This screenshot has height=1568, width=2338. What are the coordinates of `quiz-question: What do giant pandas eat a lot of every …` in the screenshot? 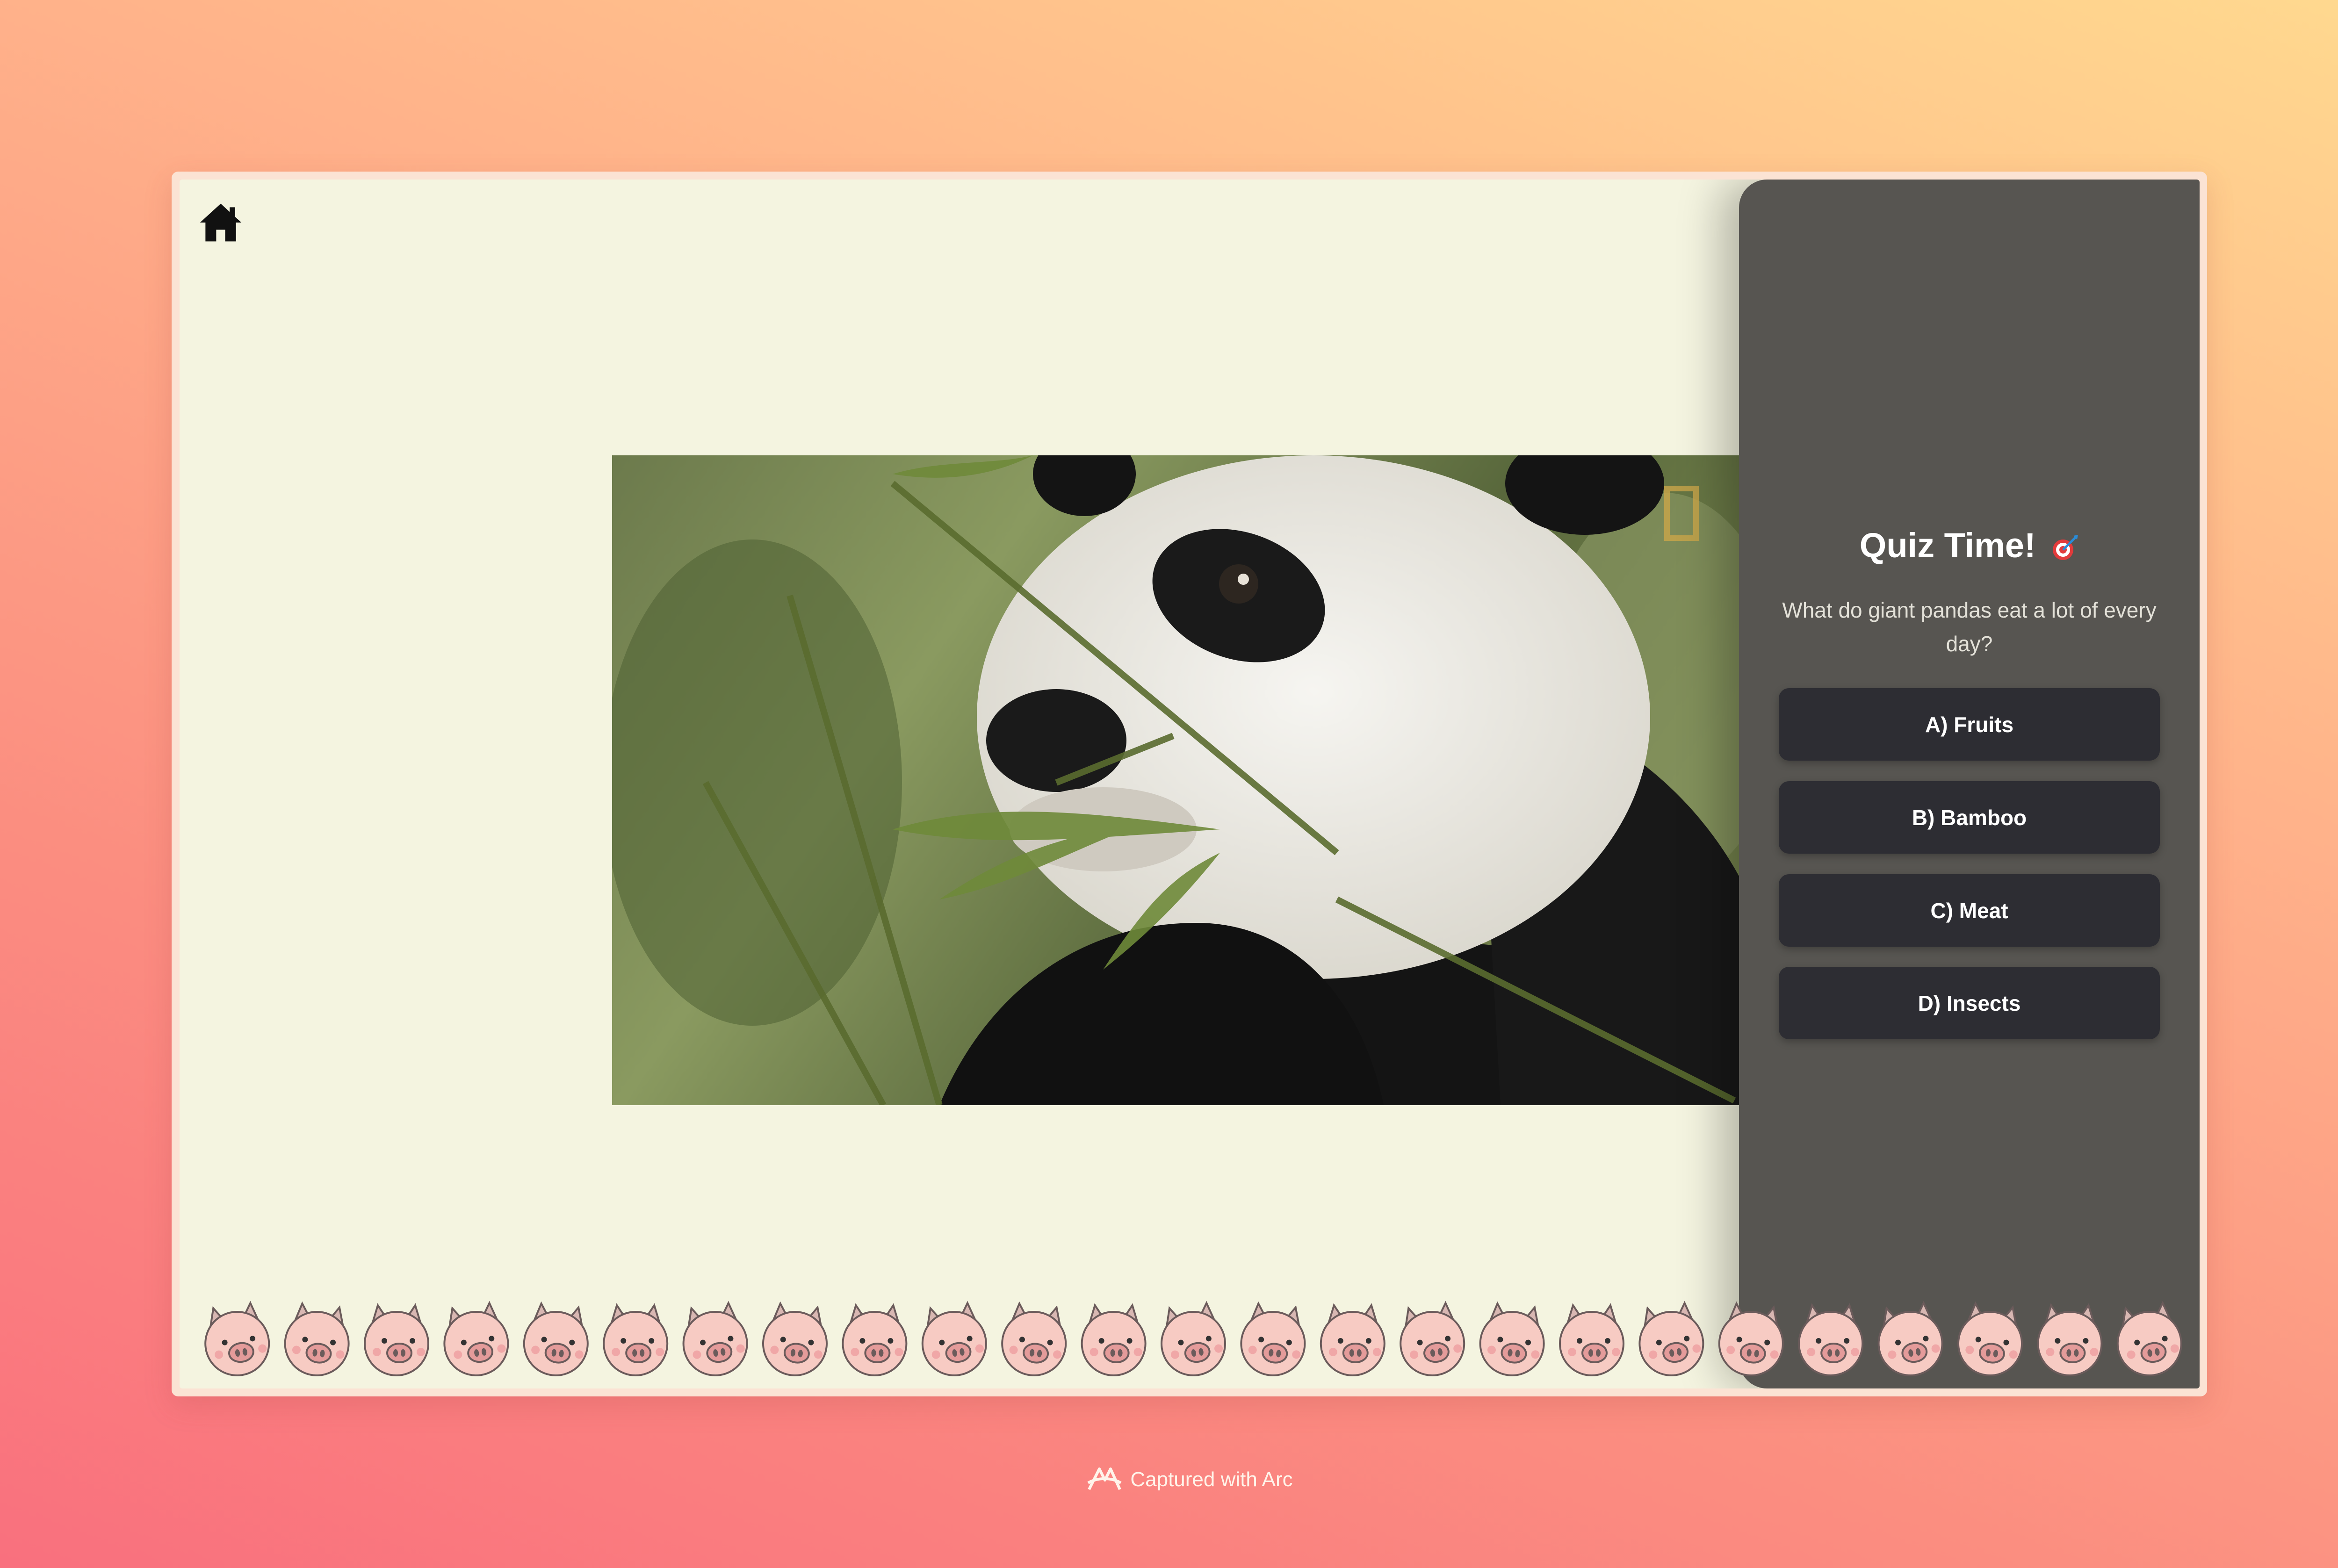 It's located at (1970, 627).